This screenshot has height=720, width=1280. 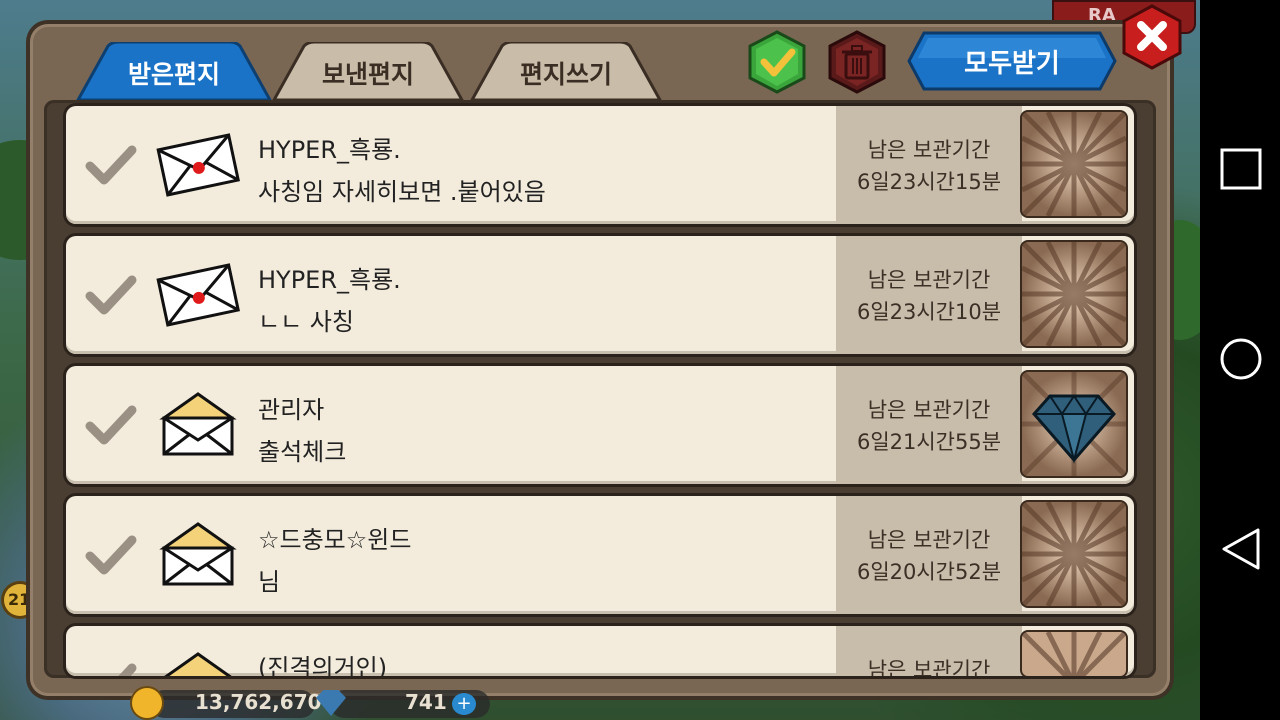 I want to click on close-button, so click(x=1152, y=37).